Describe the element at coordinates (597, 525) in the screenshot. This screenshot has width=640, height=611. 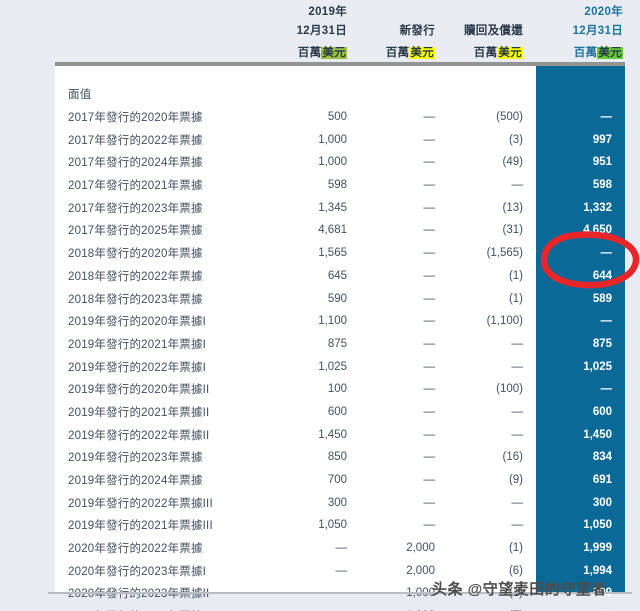
I see `row-value-c4: 1,050` at that location.